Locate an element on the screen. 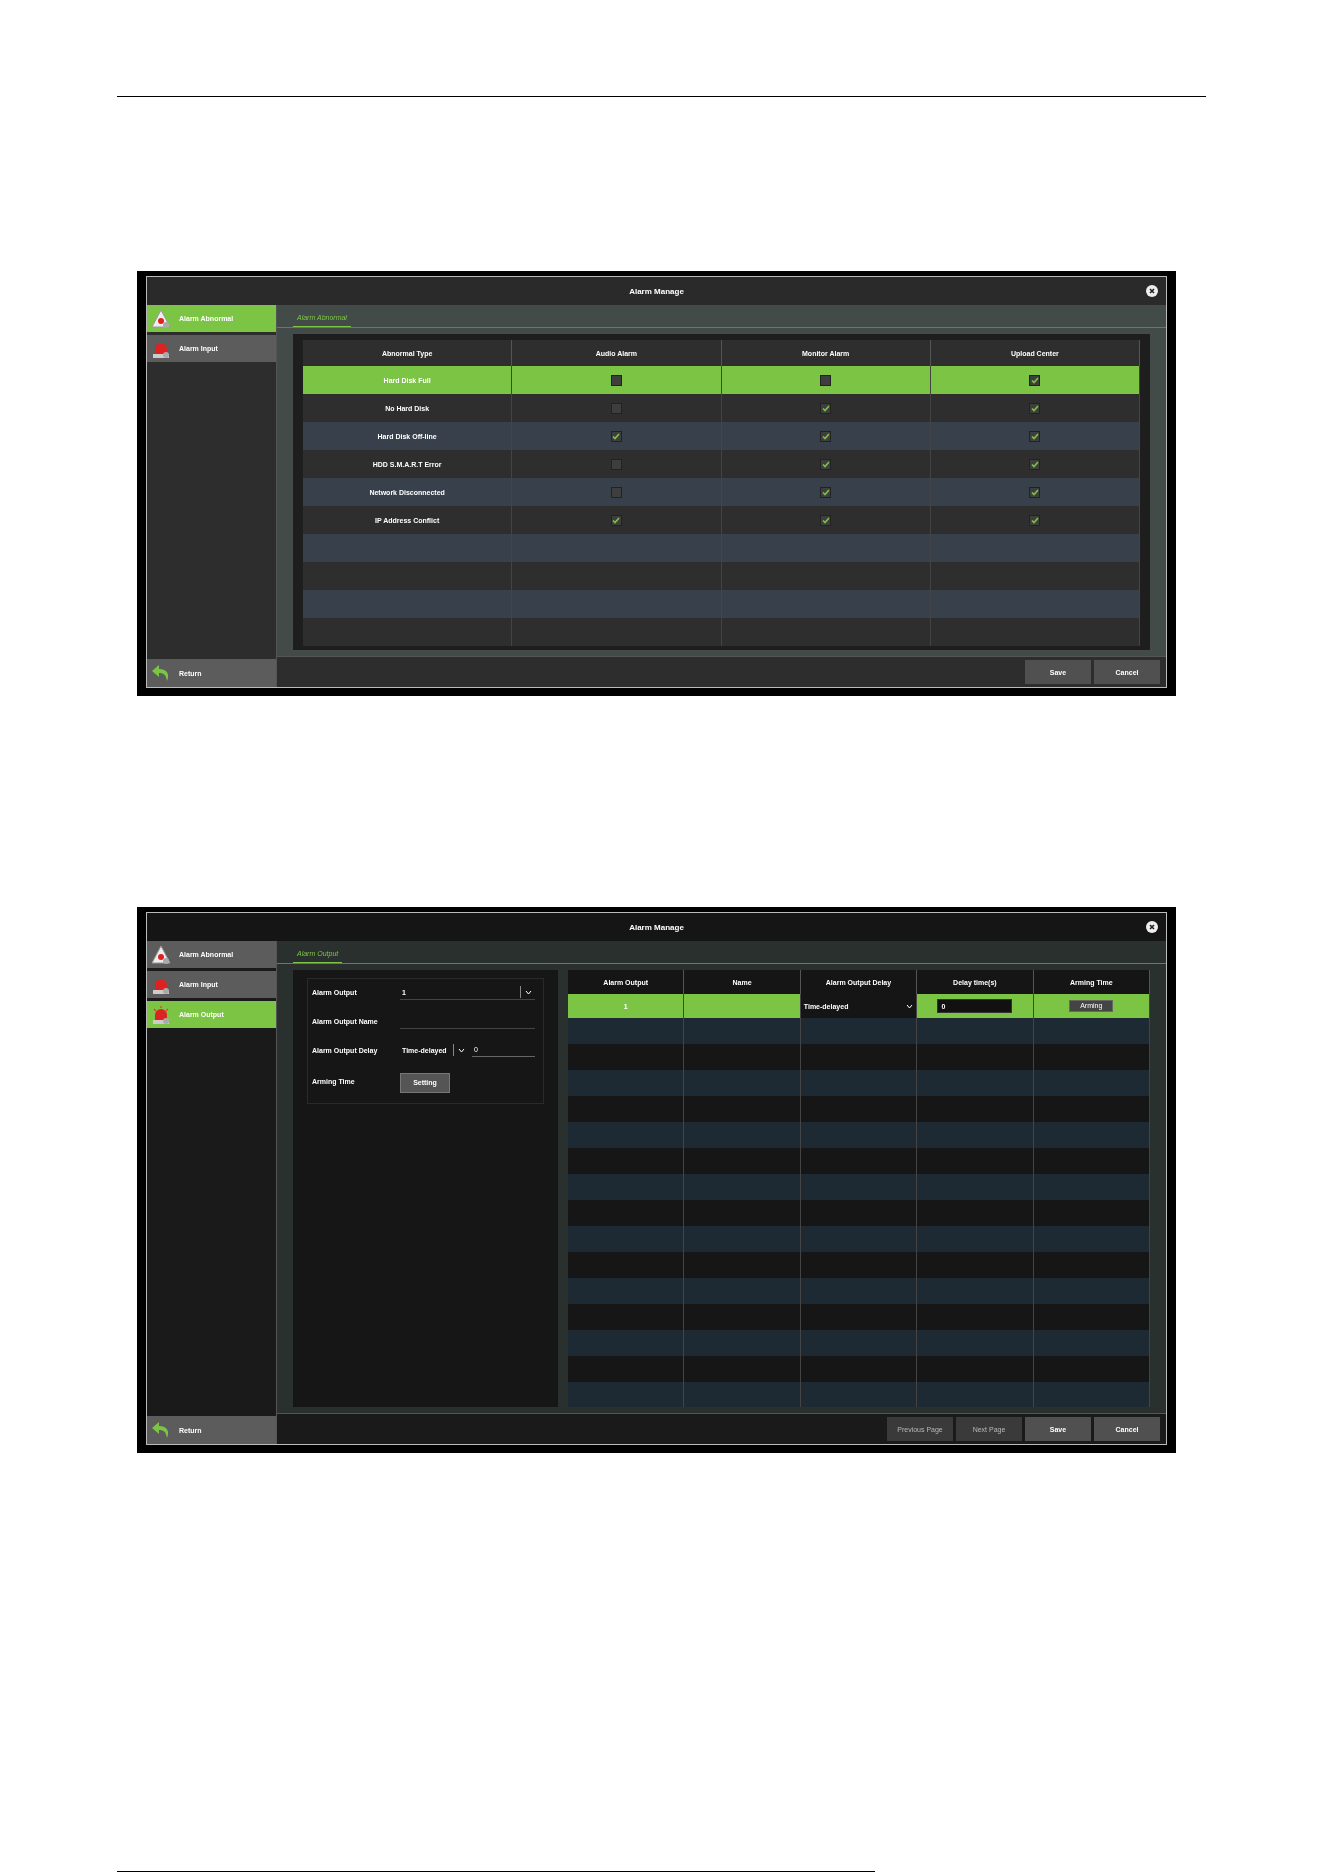  siren-icon is located at coordinates (161, 1014).